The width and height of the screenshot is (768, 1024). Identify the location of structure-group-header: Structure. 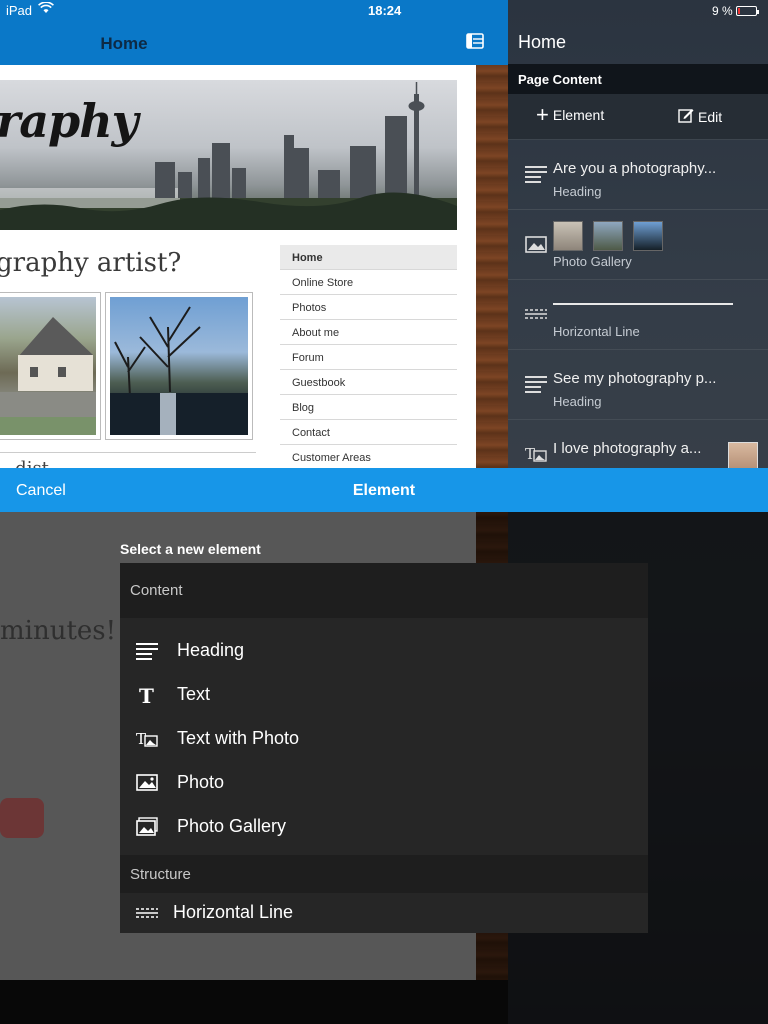
(384, 874).